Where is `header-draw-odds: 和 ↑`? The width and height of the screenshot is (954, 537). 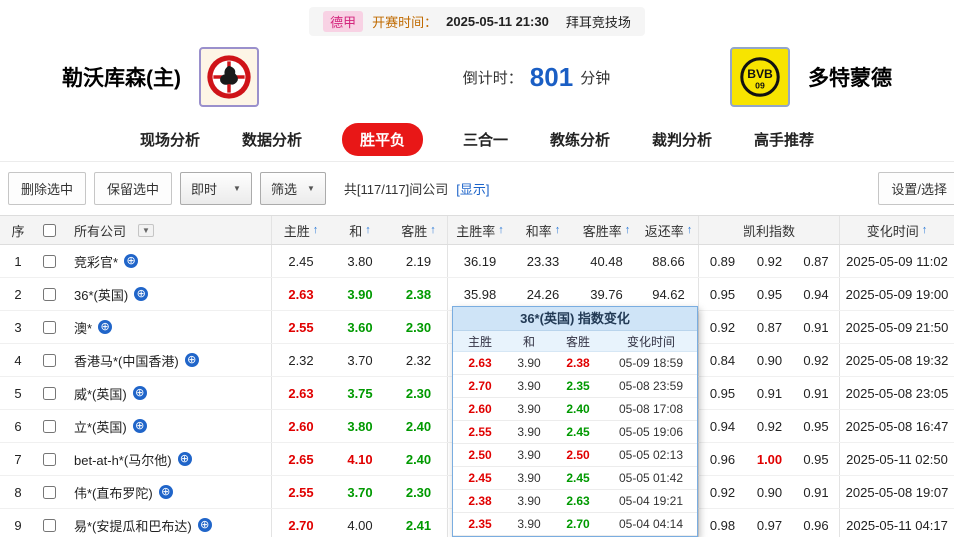
header-draw-odds: 和 ↑ is located at coordinates (360, 230).